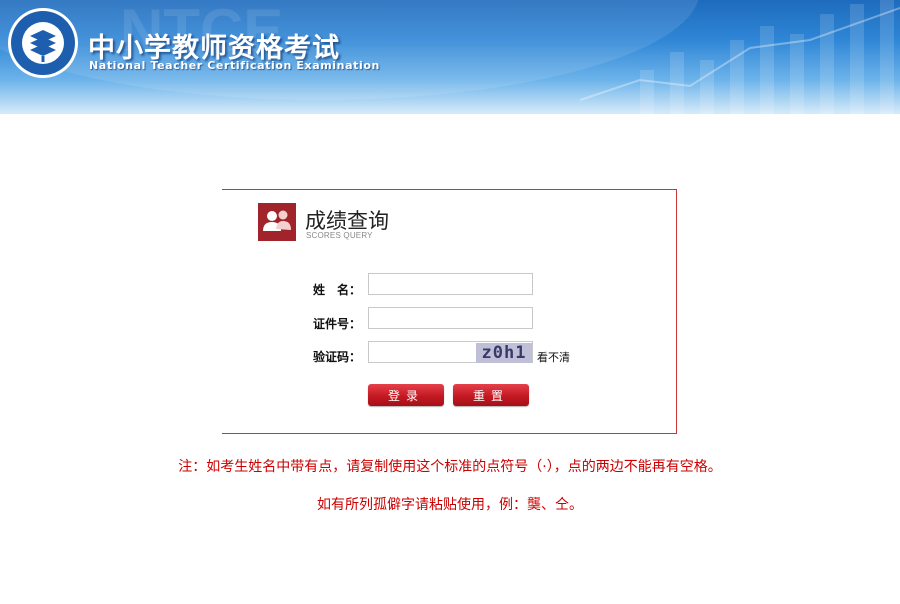 The height and width of the screenshot is (604, 900). What do you see at coordinates (491, 395) in the screenshot?
I see `reset-button: 重置` at bounding box center [491, 395].